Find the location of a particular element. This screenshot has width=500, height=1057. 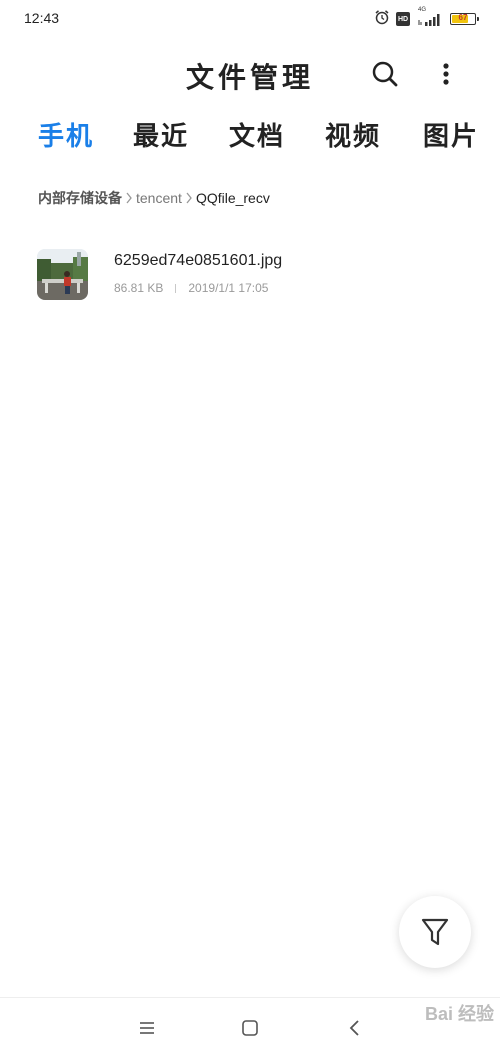

network-label: 4G is located at coordinates (422, 10).